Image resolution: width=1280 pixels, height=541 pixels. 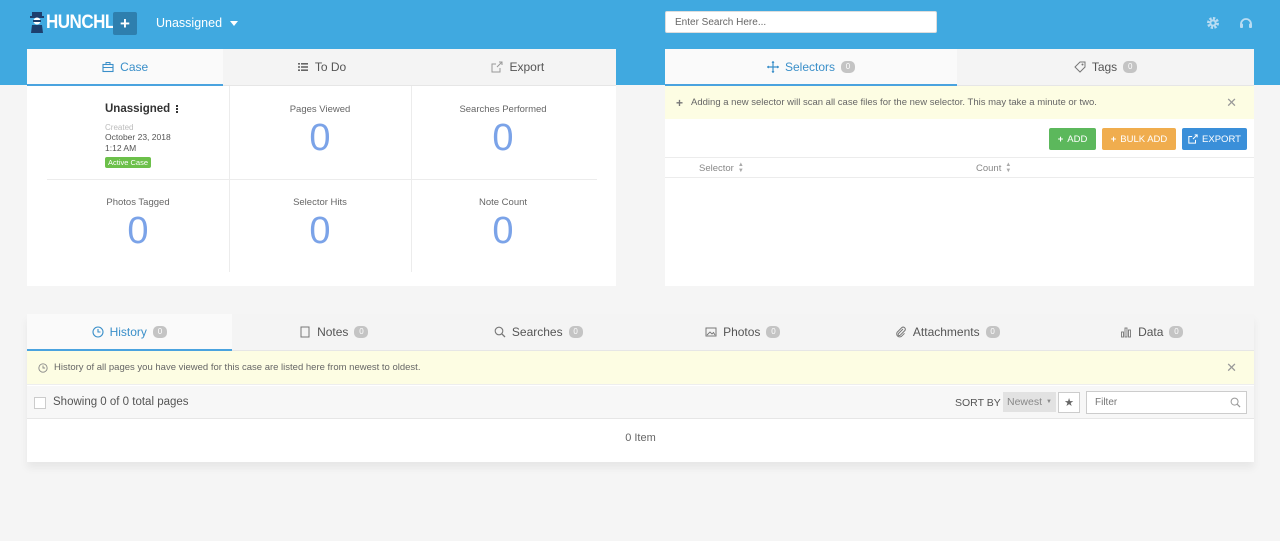 What do you see at coordinates (189, 23) in the screenshot?
I see `case-dropdown-label: Unassigned` at bounding box center [189, 23].